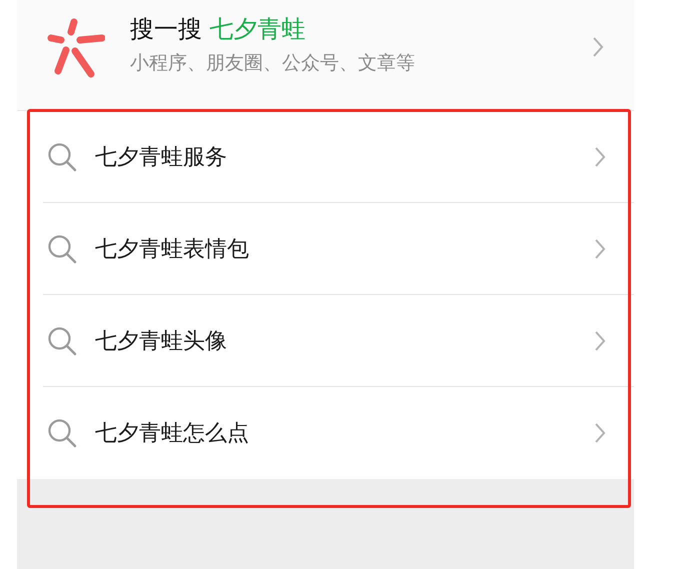  Describe the element at coordinates (161, 158) in the screenshot. I see `suggestion-text: 七夕青蛙服务` at that location.